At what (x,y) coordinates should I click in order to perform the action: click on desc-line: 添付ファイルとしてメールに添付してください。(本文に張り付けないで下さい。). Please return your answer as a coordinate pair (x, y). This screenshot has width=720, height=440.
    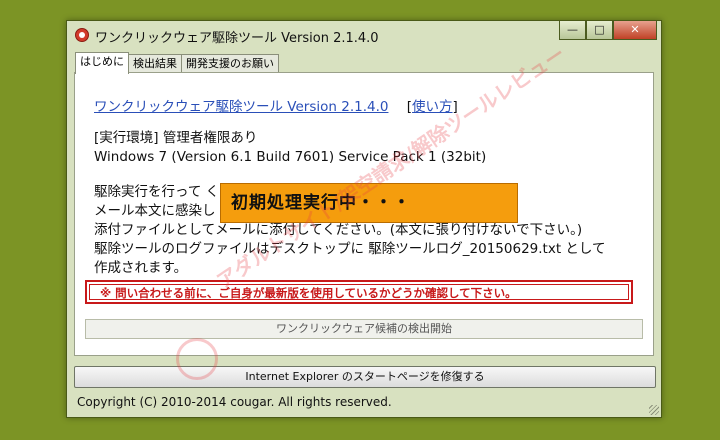
    Looking at the image, I should click on (338, 230).